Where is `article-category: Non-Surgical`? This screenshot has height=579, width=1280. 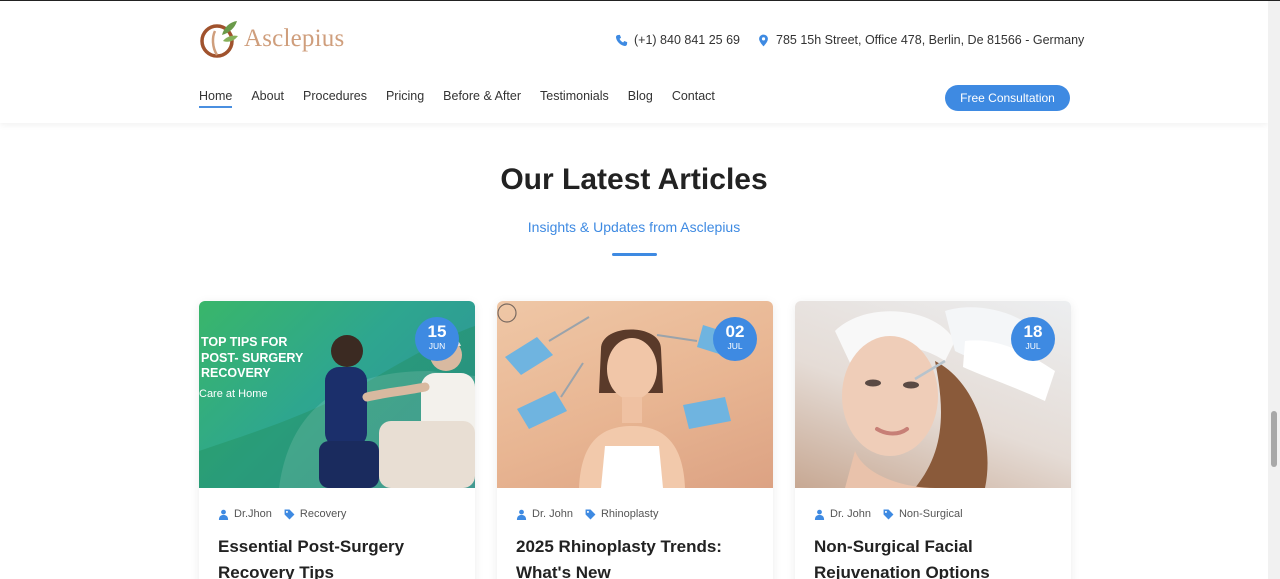
article-category: Non-Surgical is located at coordinates (923, 514).